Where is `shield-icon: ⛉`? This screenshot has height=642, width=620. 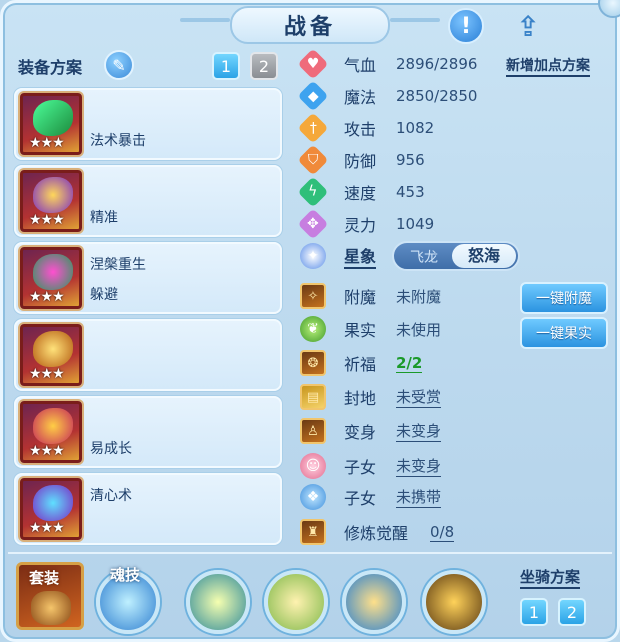 shield-icon: ⛉ is located at coordinates (313, 160).